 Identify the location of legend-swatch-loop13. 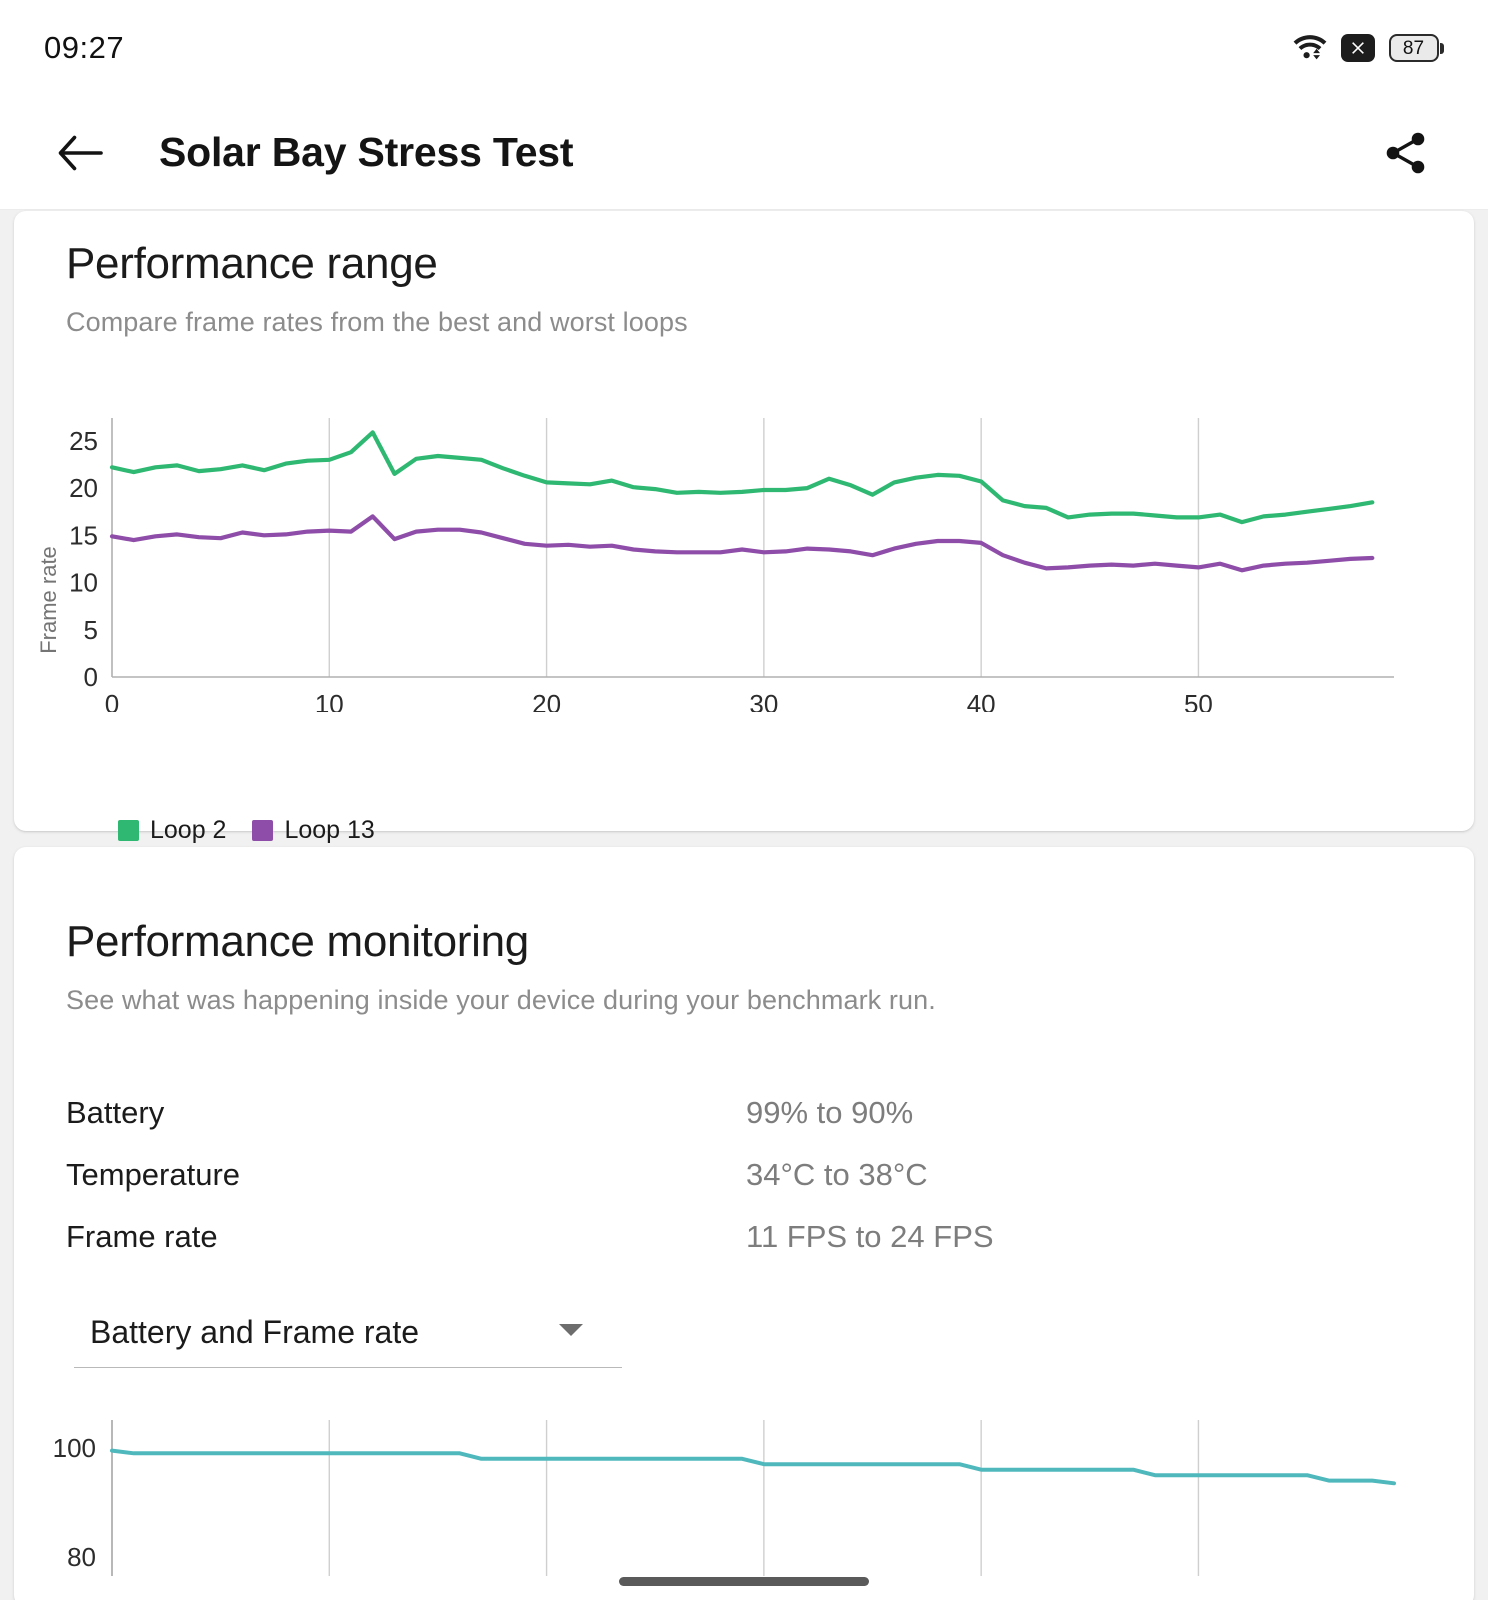
(263, 830).